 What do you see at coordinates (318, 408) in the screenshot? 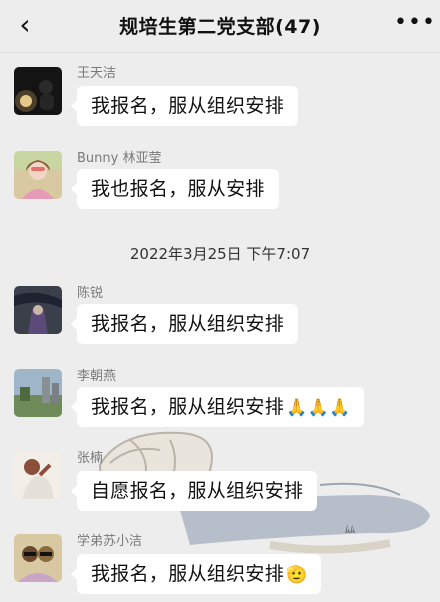
I see `folded-hands-emoji: 🙏🙏🙏` at bounding box center [318, 408].